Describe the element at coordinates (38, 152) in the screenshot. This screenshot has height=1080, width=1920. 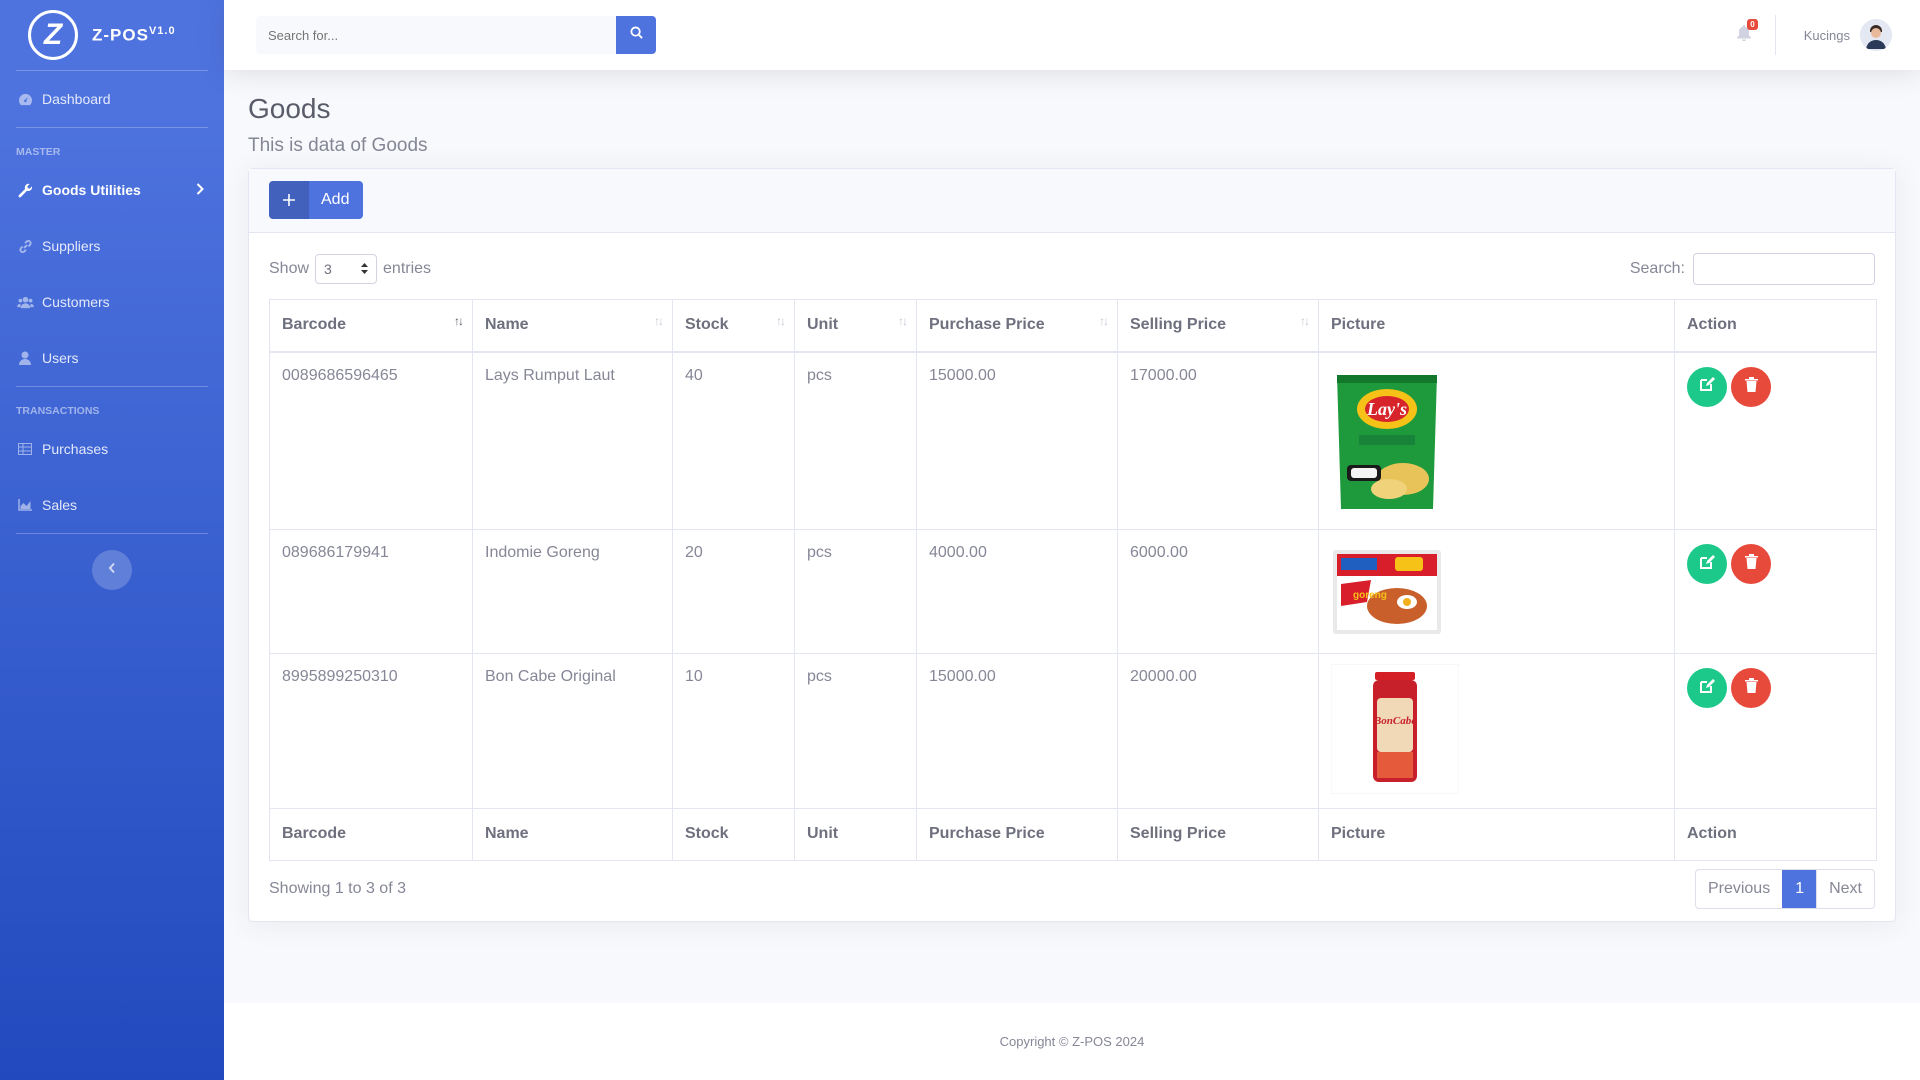
I see `sidebar-heading-master: MASTER` at that location.